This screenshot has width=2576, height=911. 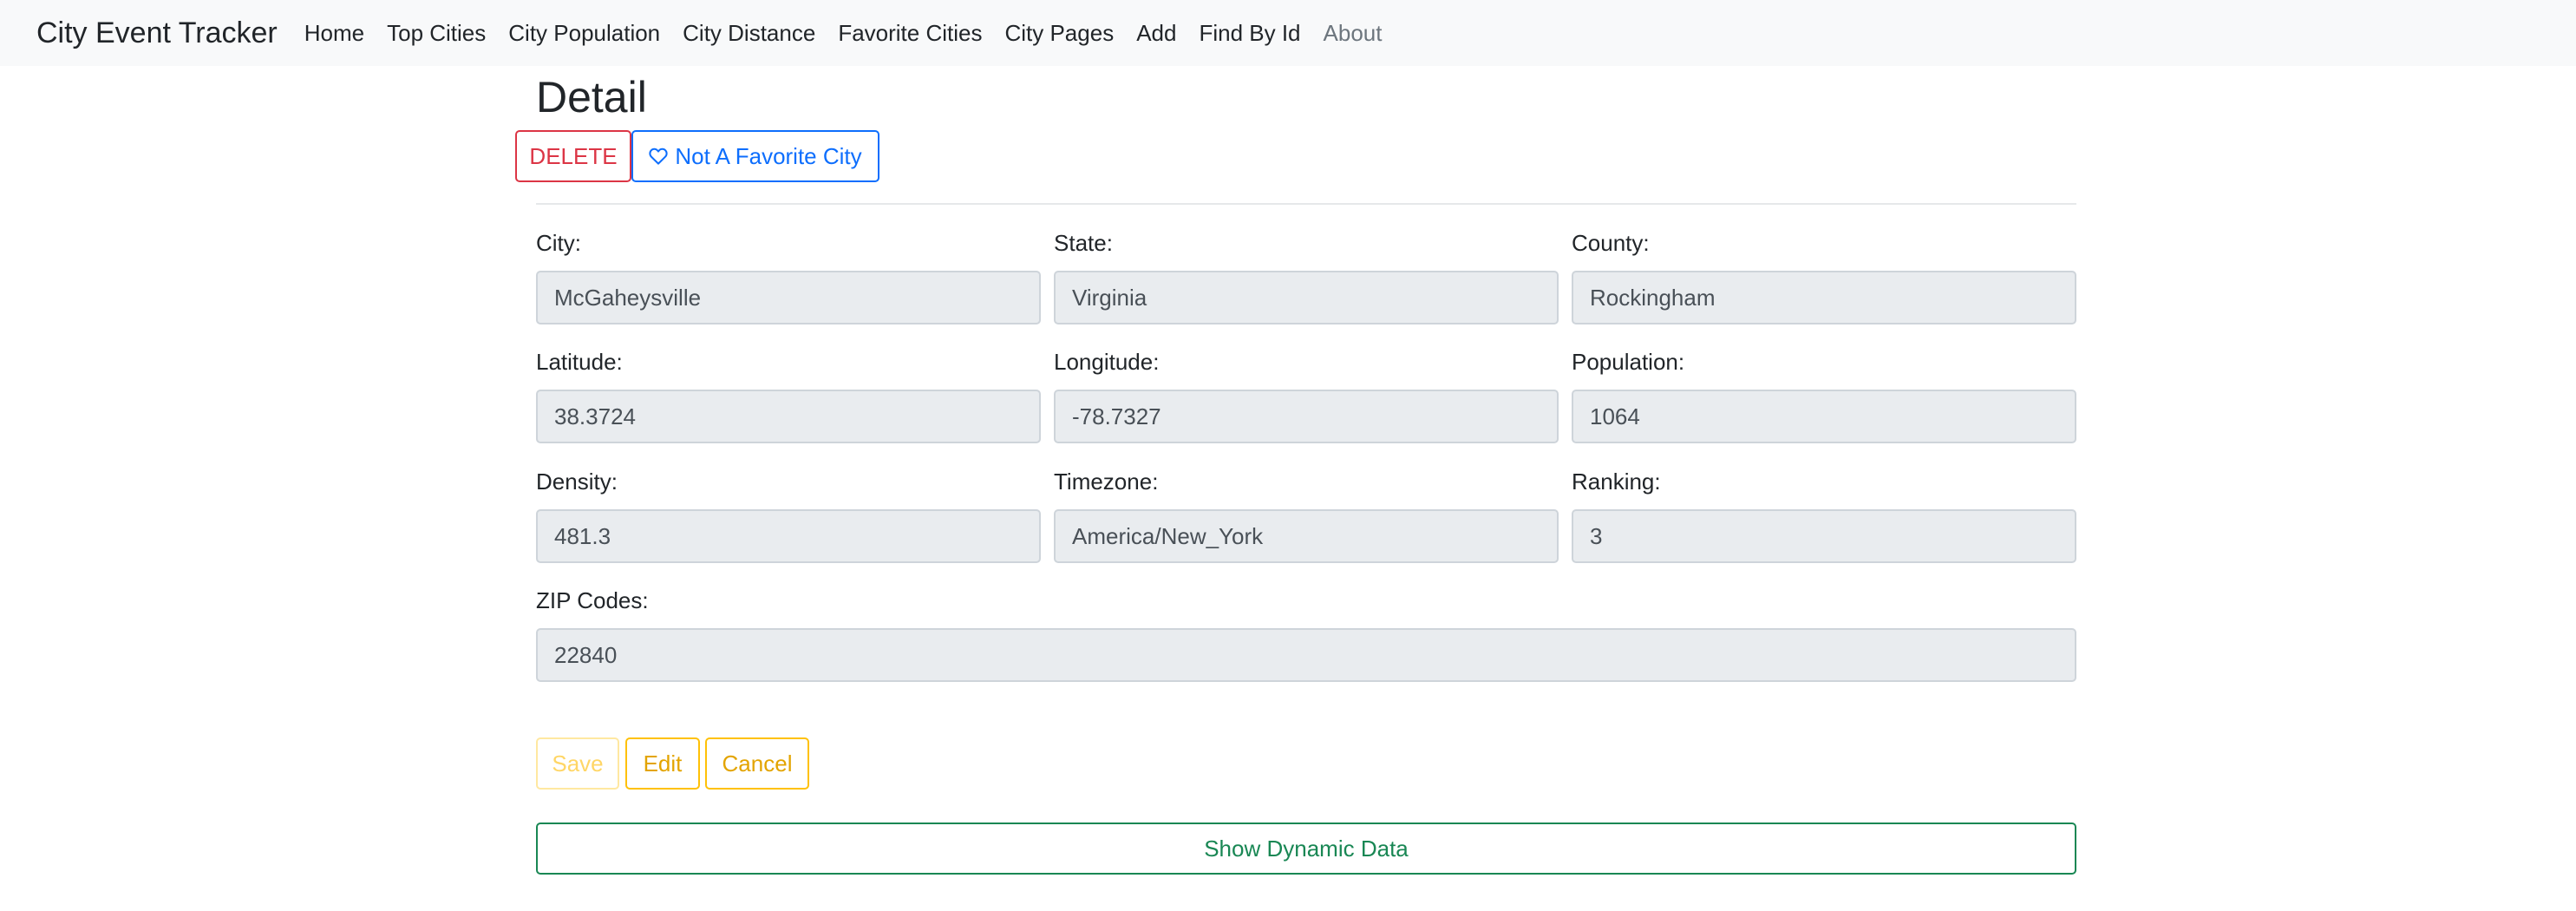 What do you see at coordinates (1353, 33) in the screenshot?
I see `nav-link-about: About` at bounding box center [1353, 33].